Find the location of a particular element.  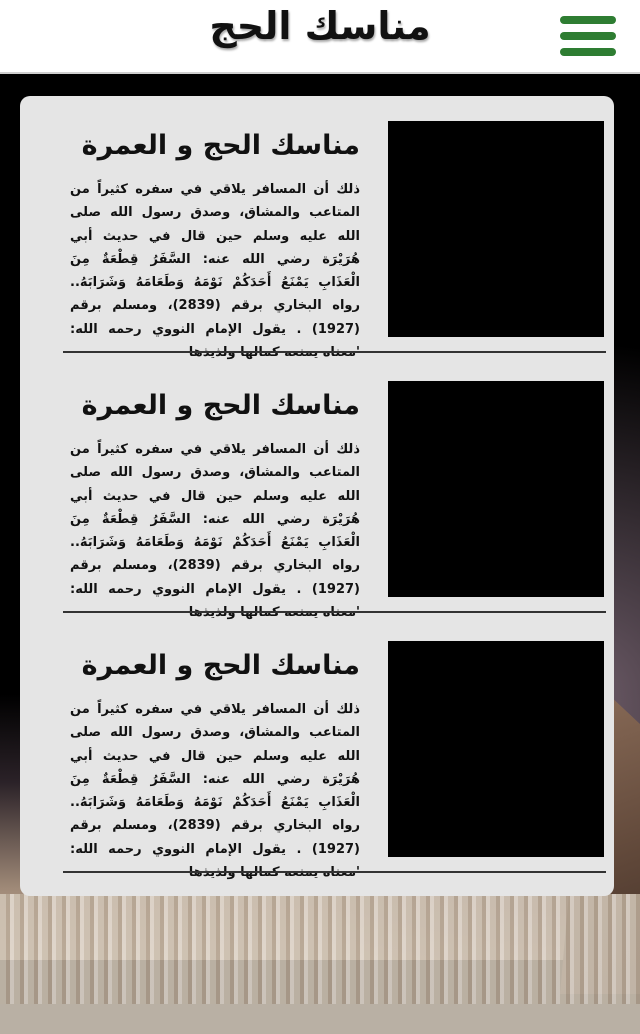

page-title: مناسك الحج is located at coordinates (320, 26).